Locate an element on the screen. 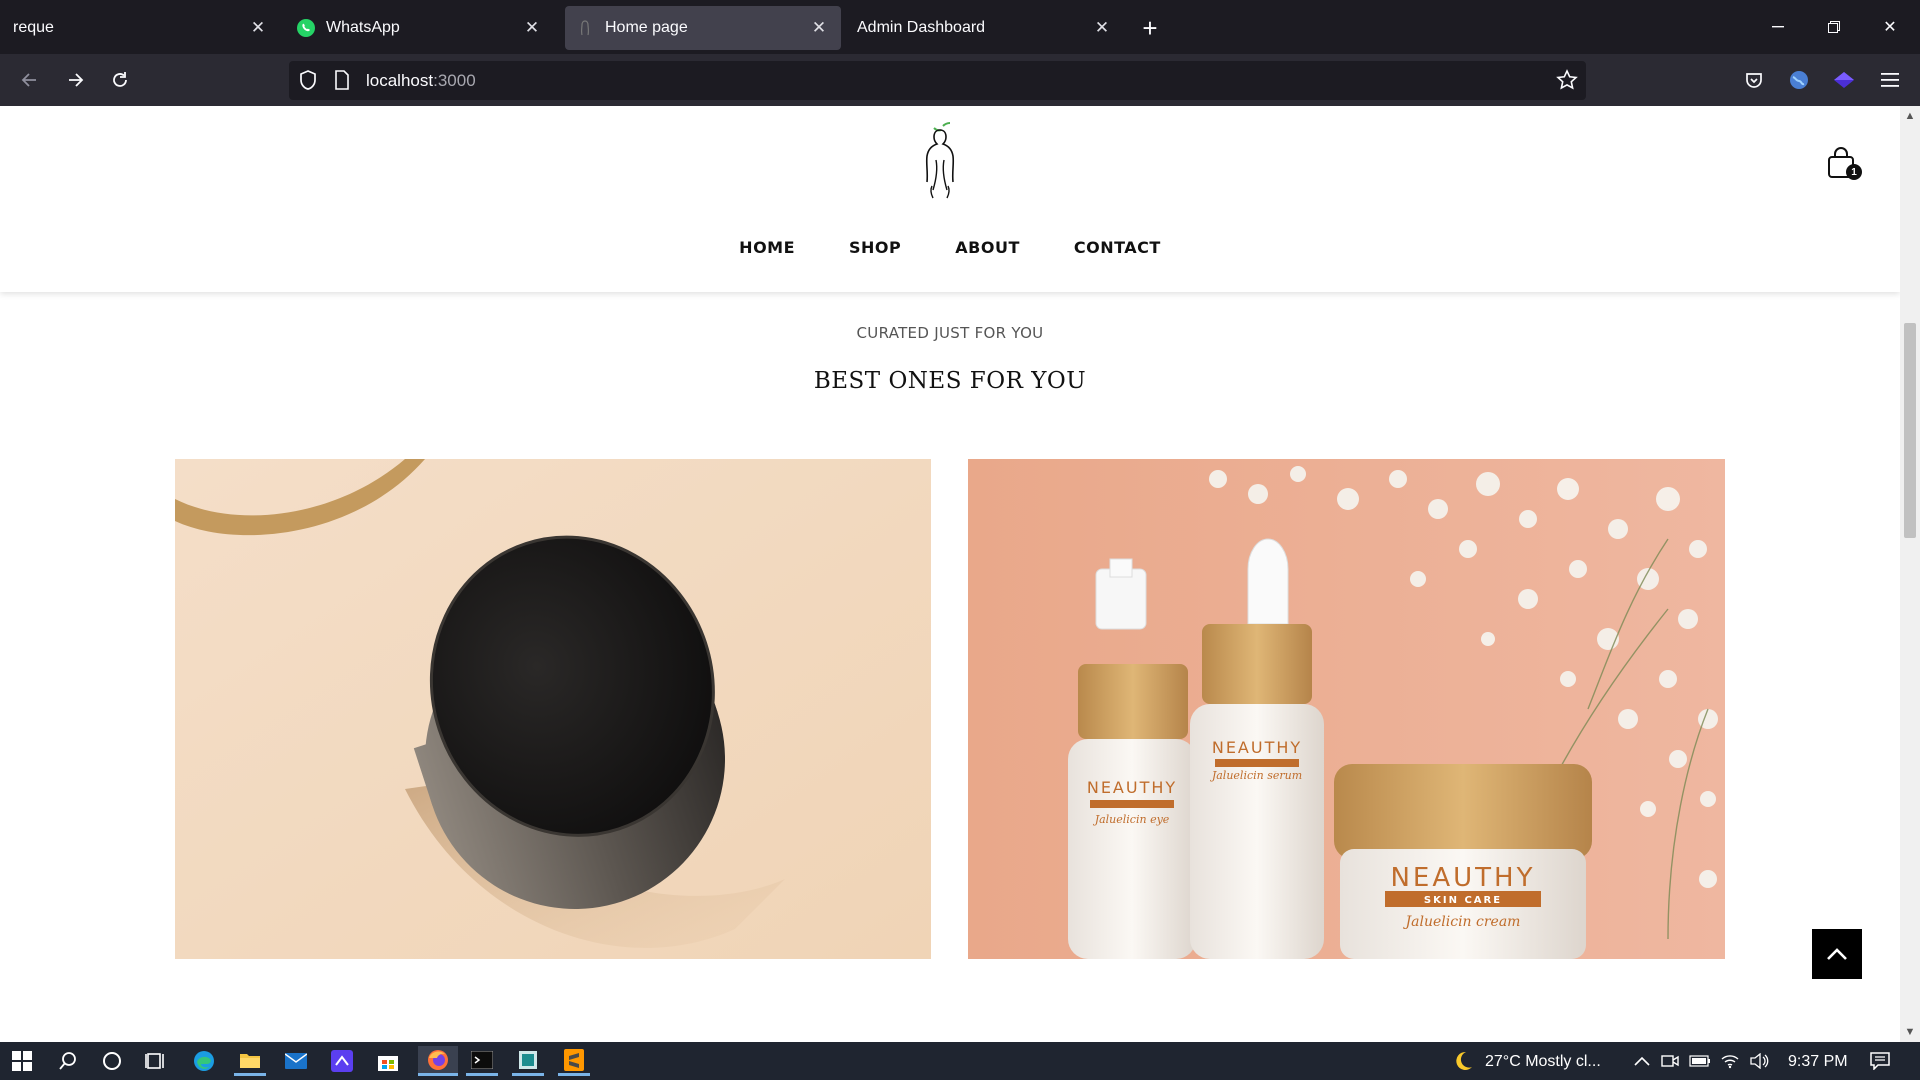 Image resolution: width=1920 pixels, height=1080 pixels. jar-brand-sub: SKIN CARE is located at coordinates (1463, 900).